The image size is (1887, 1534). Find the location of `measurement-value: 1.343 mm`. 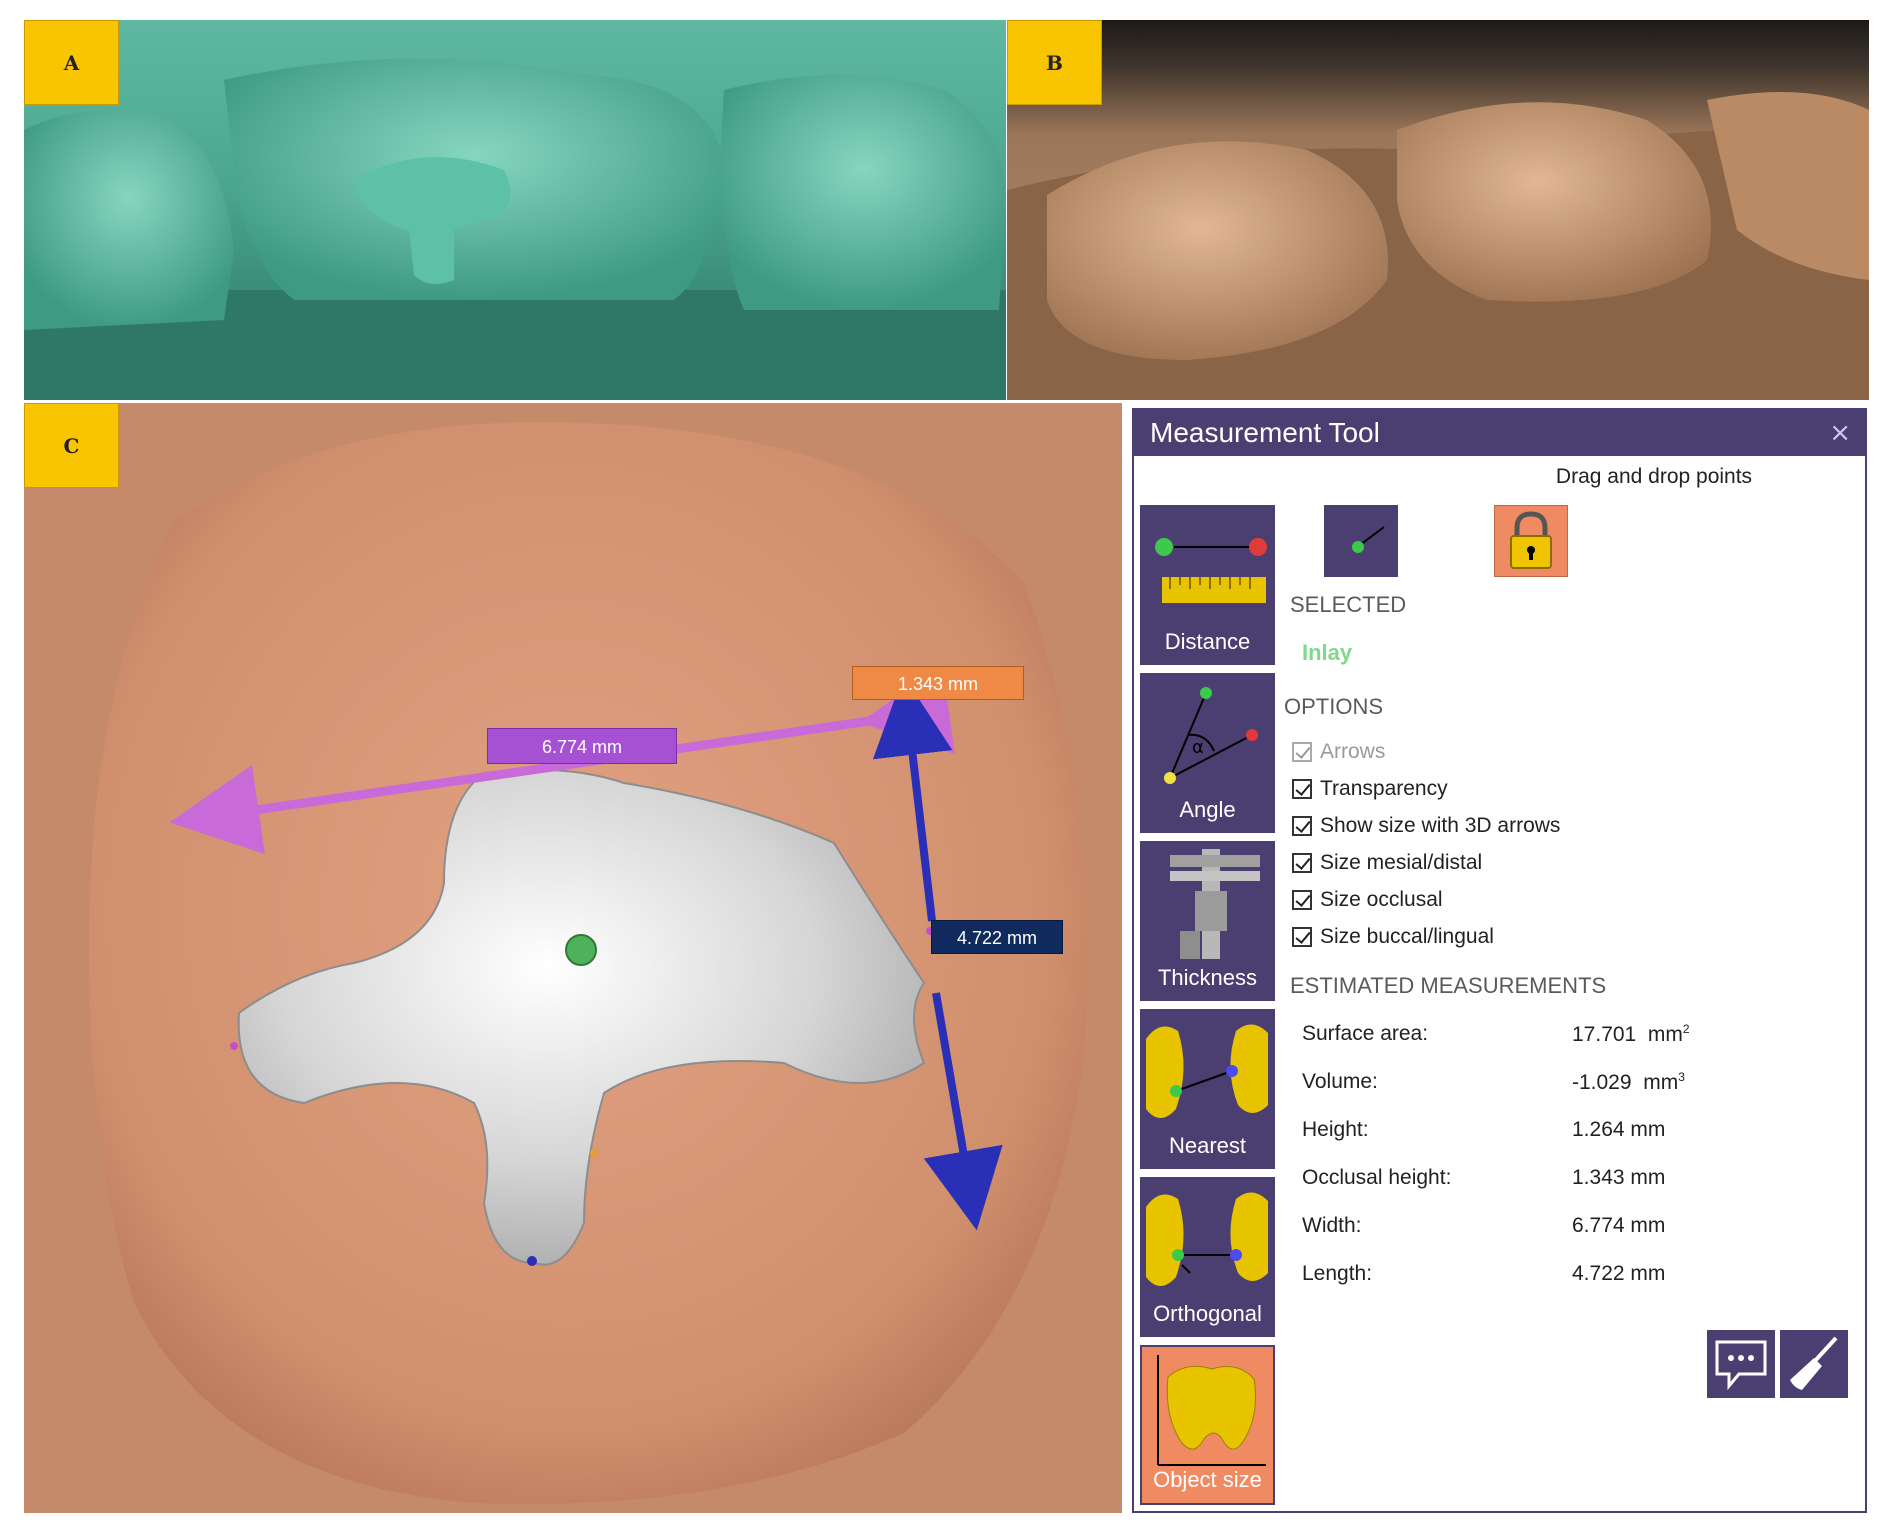

measurement-value: 1.343 mm is located at coordinates (1619, 1177).